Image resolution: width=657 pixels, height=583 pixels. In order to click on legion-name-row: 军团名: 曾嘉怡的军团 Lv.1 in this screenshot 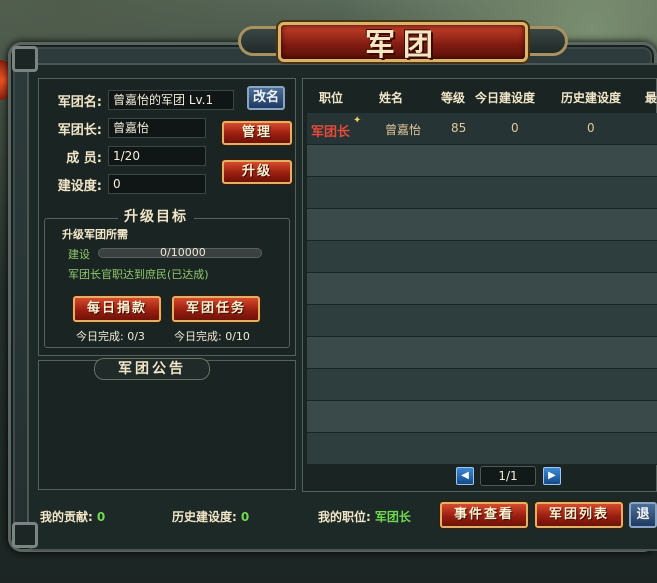, I will do `click(138, 100)`.